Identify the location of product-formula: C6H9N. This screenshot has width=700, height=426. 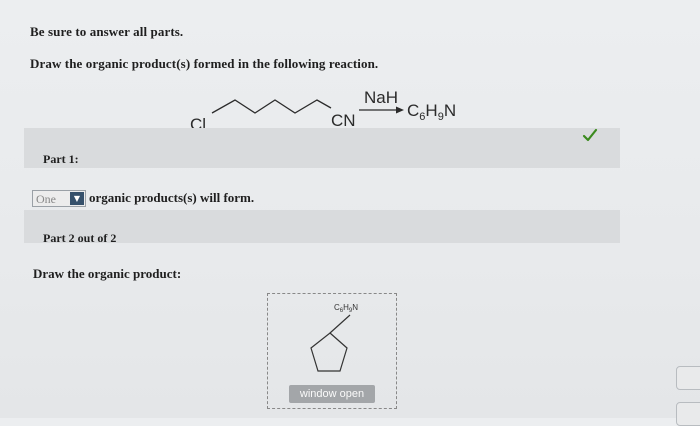
(431, 112).